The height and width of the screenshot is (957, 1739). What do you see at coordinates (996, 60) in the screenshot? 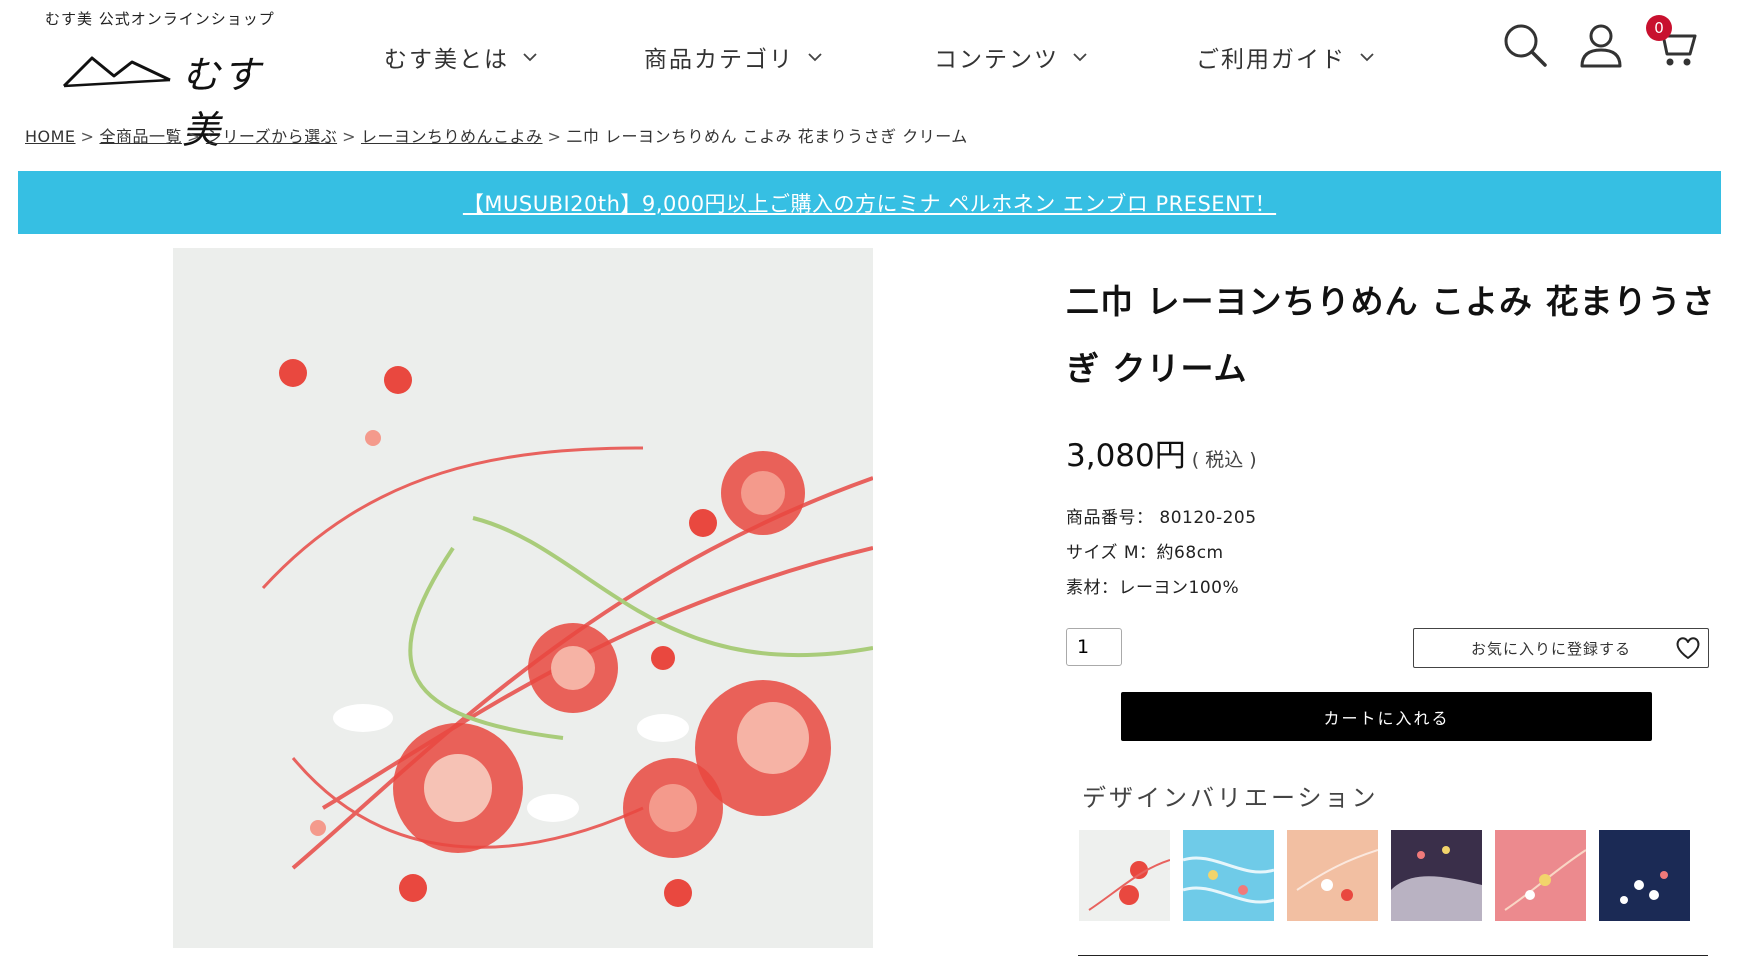
I see `nav-contents-label: コンテンツ` at bounding box center [996, 60].